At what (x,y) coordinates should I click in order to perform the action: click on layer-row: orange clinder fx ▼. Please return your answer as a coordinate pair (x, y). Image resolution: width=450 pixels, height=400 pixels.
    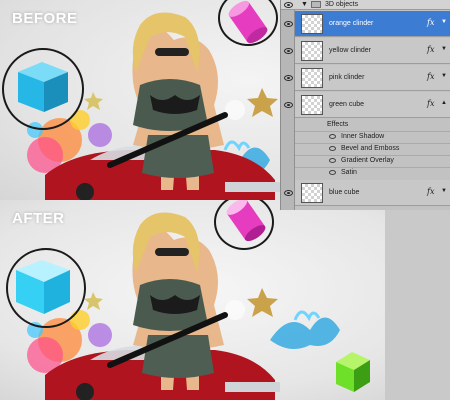
    Looking at the image, I should click on (372, 24).